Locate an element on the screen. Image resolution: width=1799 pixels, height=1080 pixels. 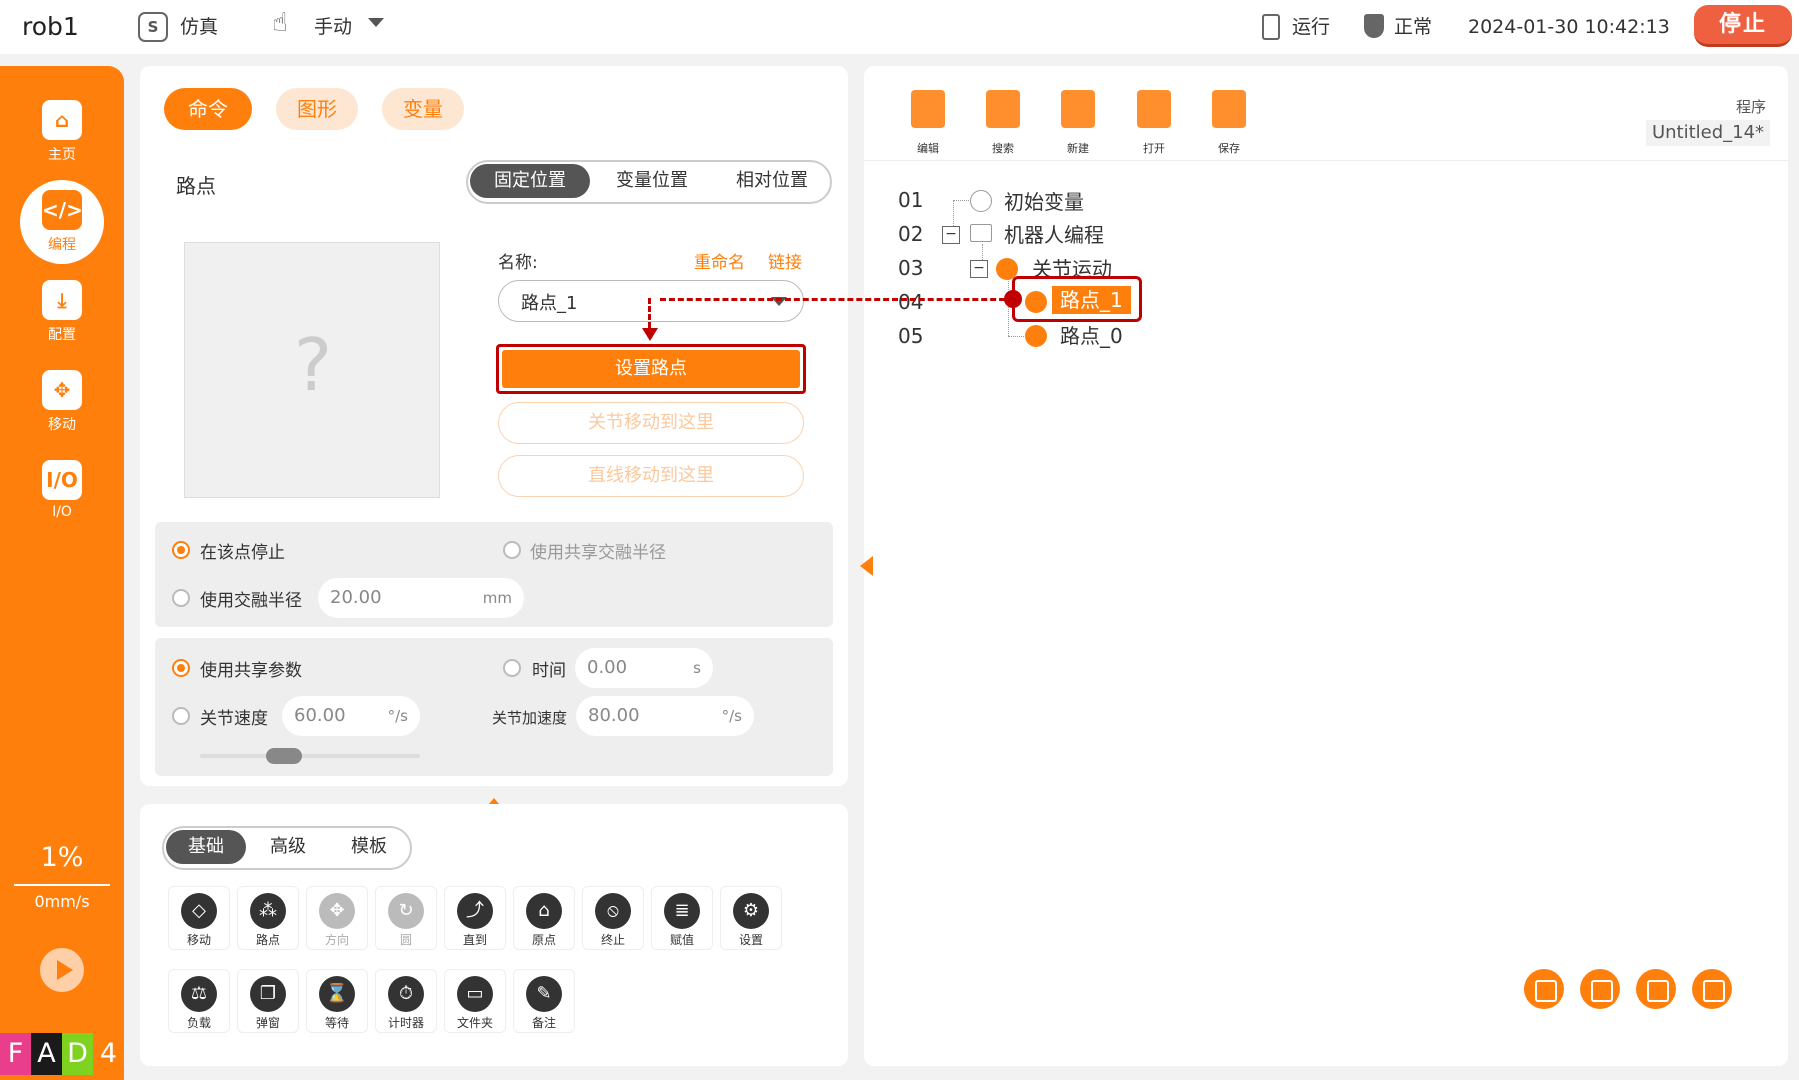
collapse-left-icon is located at coordinates (866, 566).